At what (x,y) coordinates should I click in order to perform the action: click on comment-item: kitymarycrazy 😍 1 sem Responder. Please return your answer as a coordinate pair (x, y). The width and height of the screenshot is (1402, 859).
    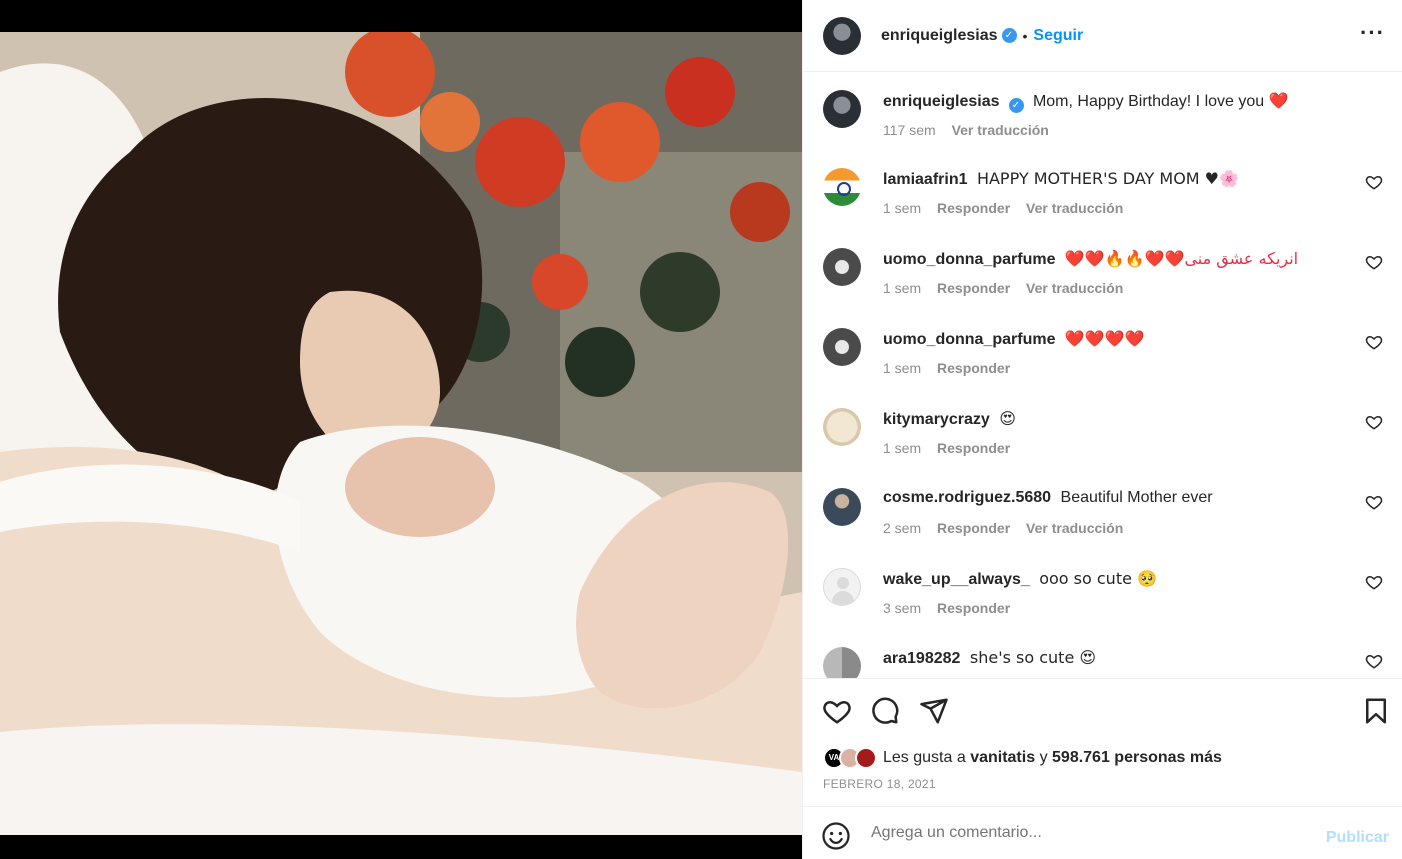
    Looking at the image, I should click on (1103, 426).